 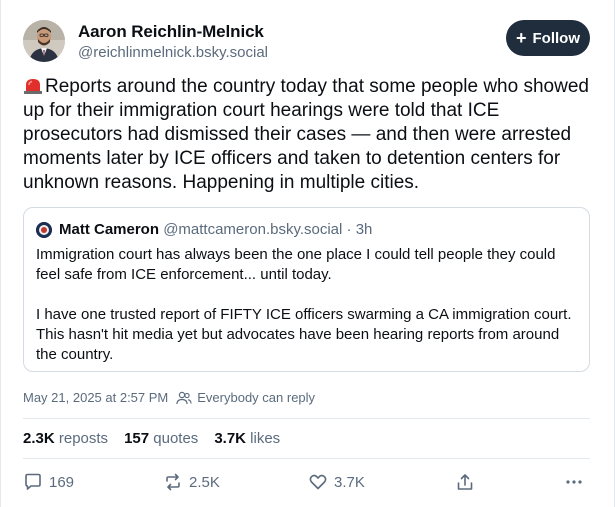 What do you see at coordinates (39, 438) in the screenshot?
I see `reposts-count: 2.3K` at bounding box center [39, 438].